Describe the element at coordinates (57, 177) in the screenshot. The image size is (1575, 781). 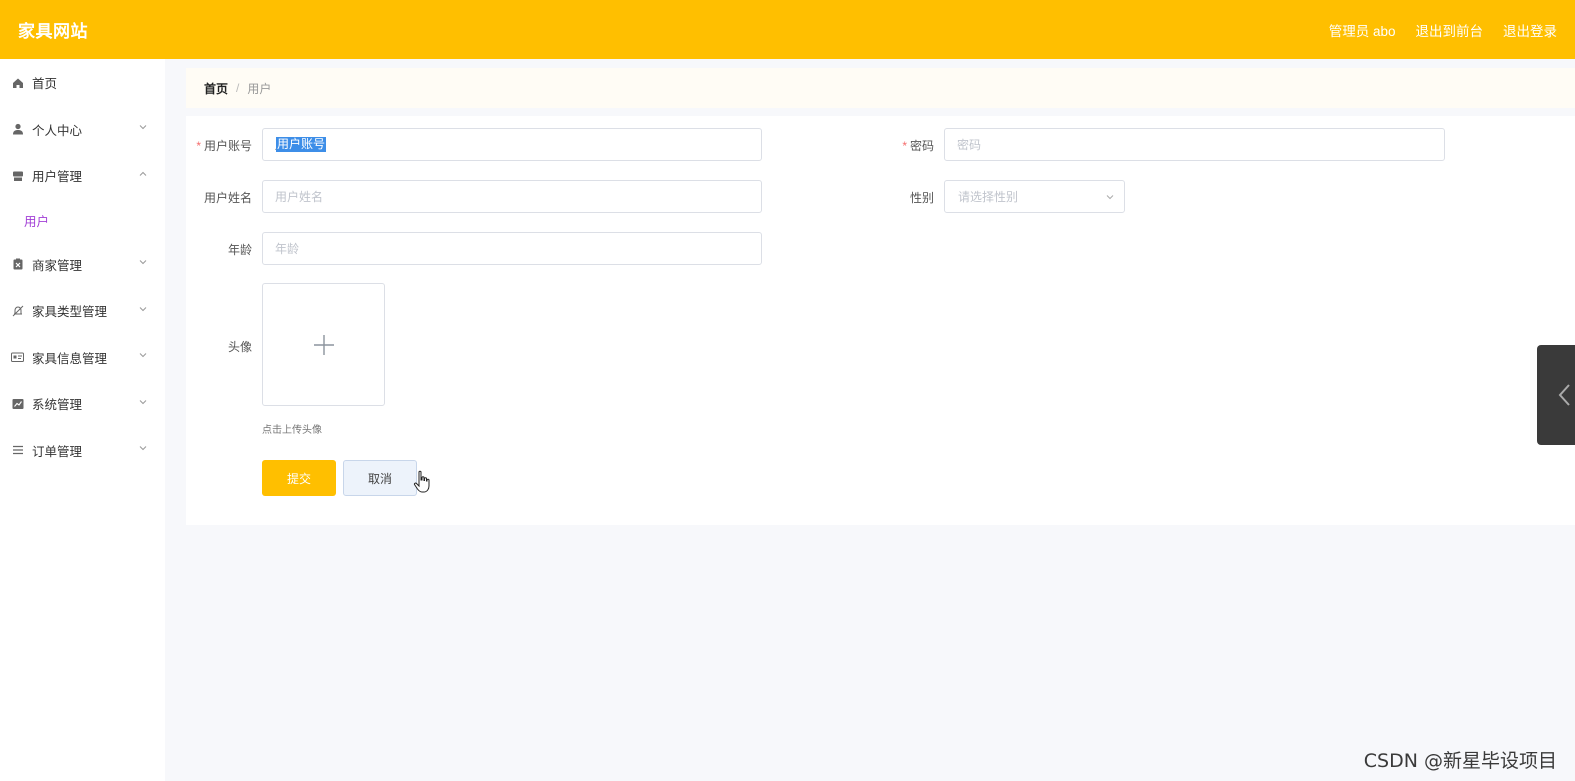
I see `sidebar-item-label: 用户管理` at that location.